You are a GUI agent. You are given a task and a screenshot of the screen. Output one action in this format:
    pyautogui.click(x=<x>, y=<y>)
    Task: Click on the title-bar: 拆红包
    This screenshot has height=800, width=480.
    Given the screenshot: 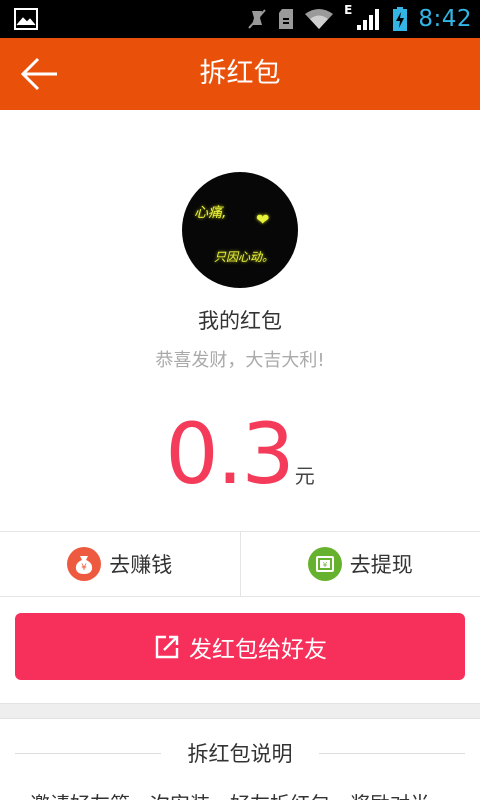 What is the action you would take?
    pyautogui.click(x=240, y=74)
    